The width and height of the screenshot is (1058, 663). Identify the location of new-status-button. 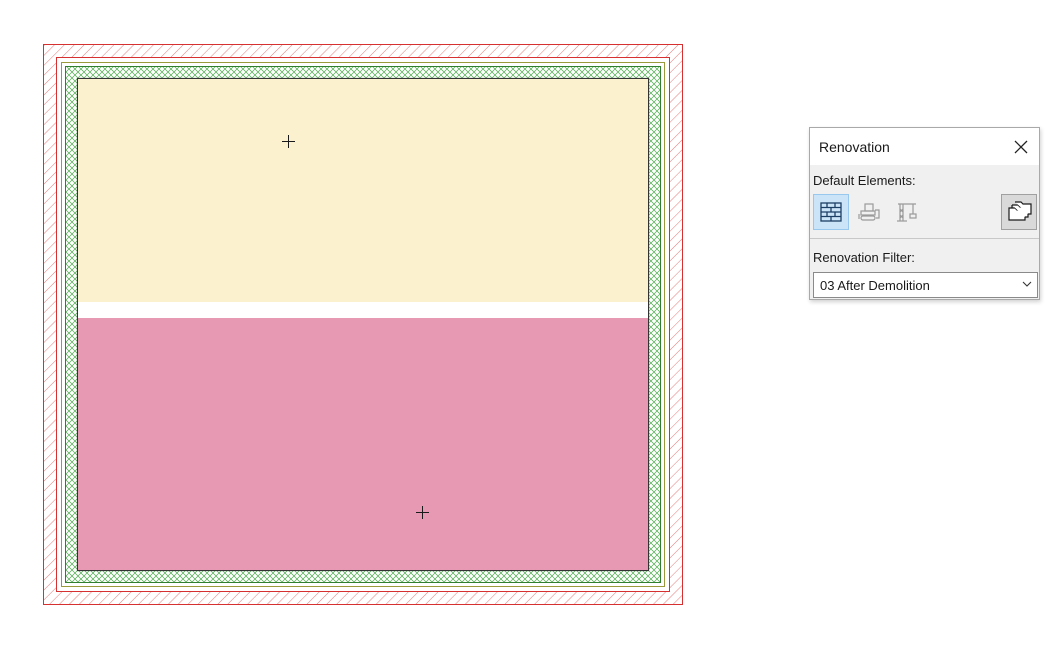
(906, 212).